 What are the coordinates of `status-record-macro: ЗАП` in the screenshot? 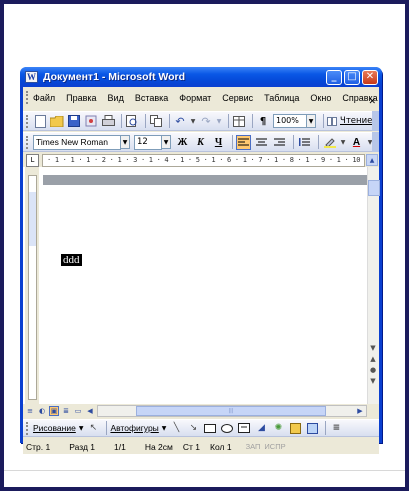 It's located at (253, 446).